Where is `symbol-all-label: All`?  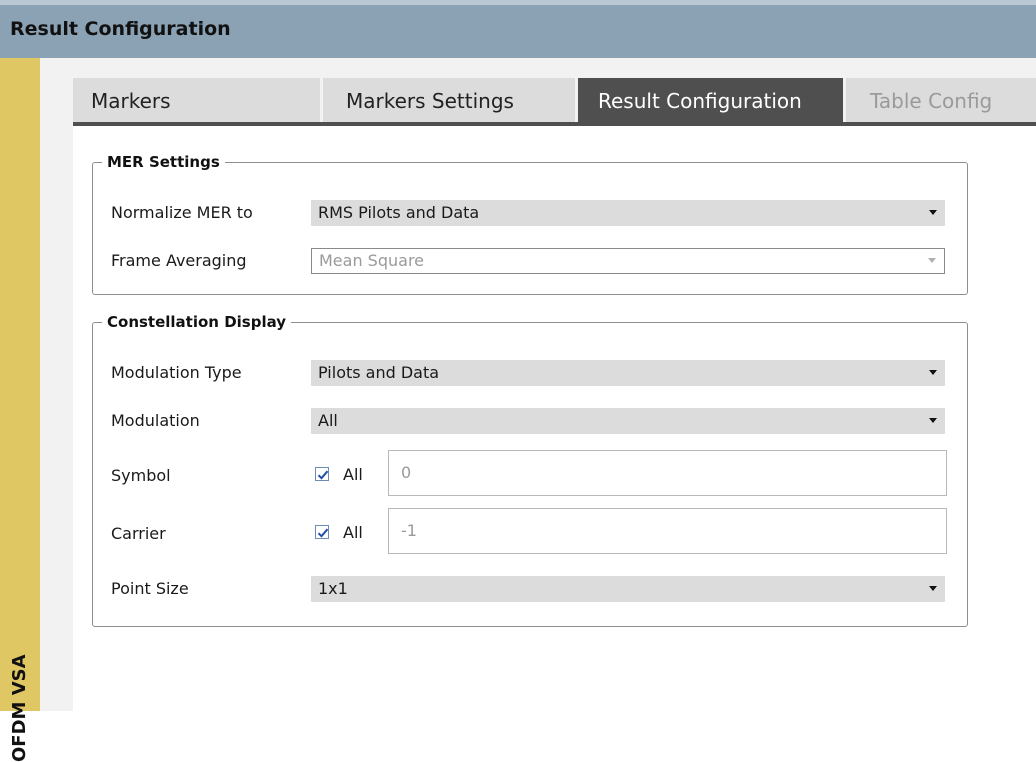
symbol-all-label: All is located at coordinates (353, 474).